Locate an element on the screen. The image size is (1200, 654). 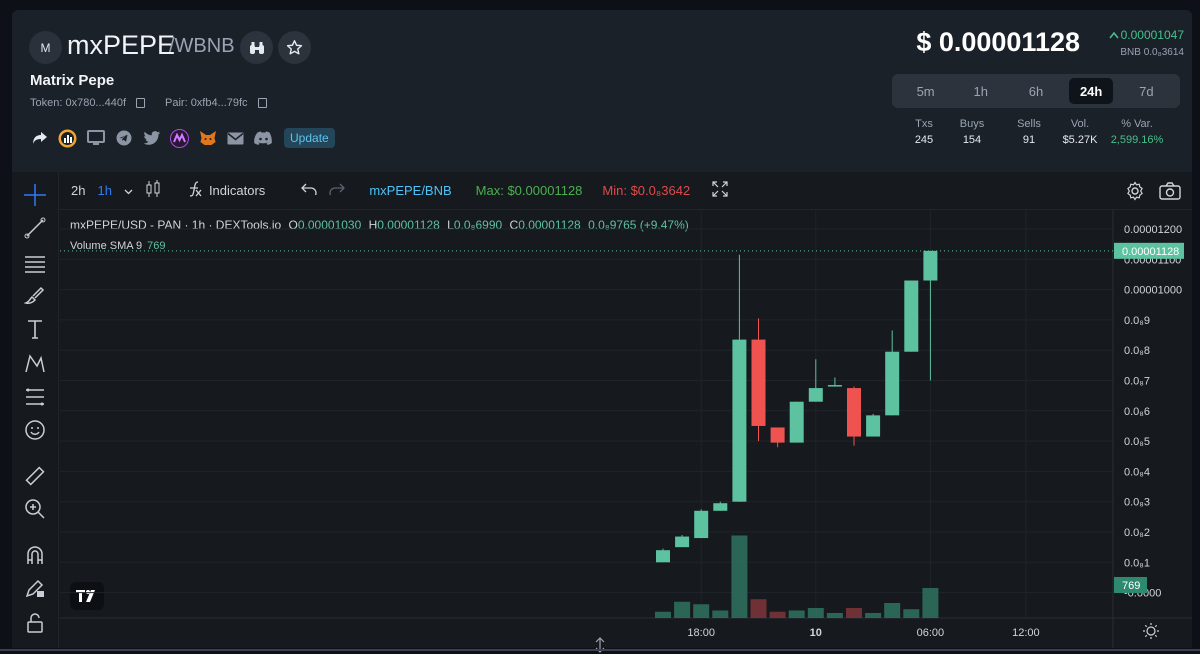
x-tick-label: 06:00 is located at coordinates (931, 633).